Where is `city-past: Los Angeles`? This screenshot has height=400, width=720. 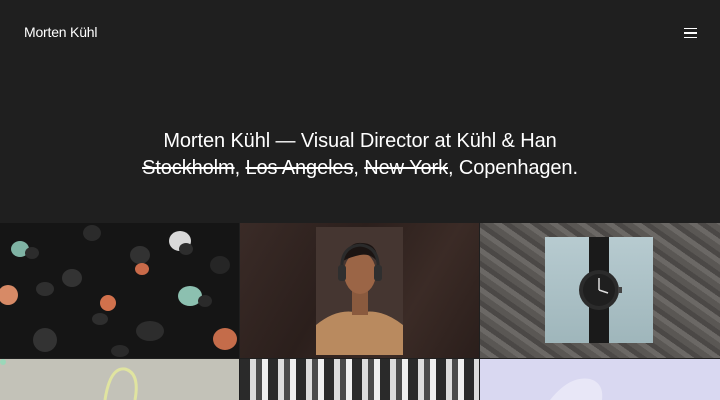 city-past: Los Angeles is located at coordinates (299, 168).